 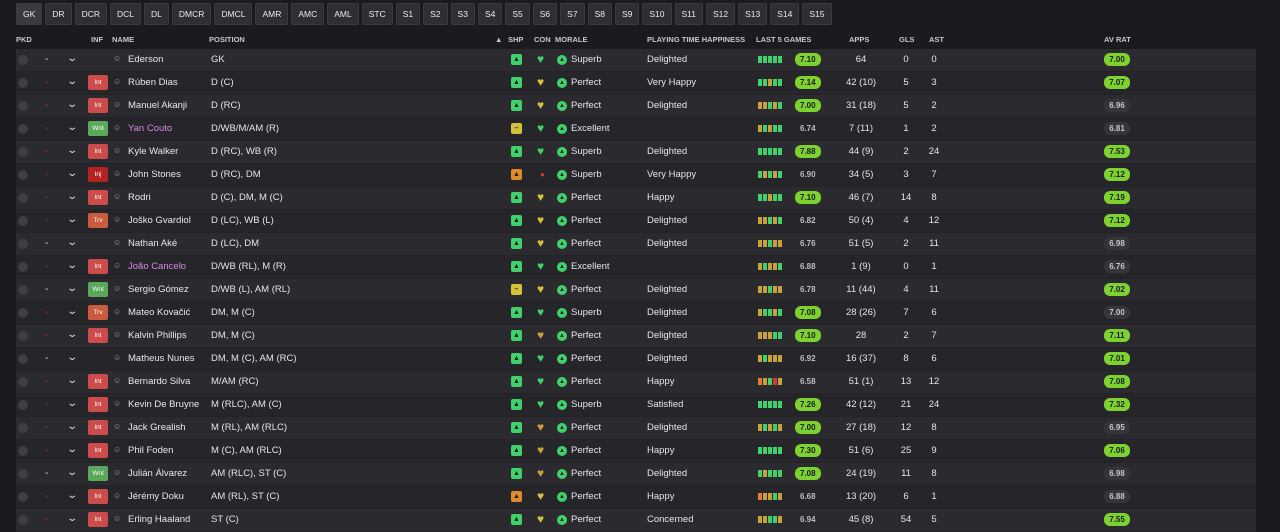 What do you see at coordinates (90, 14) in the screenshot?
I see `tab-dcr: DCR` at bounding box center [90, 14].